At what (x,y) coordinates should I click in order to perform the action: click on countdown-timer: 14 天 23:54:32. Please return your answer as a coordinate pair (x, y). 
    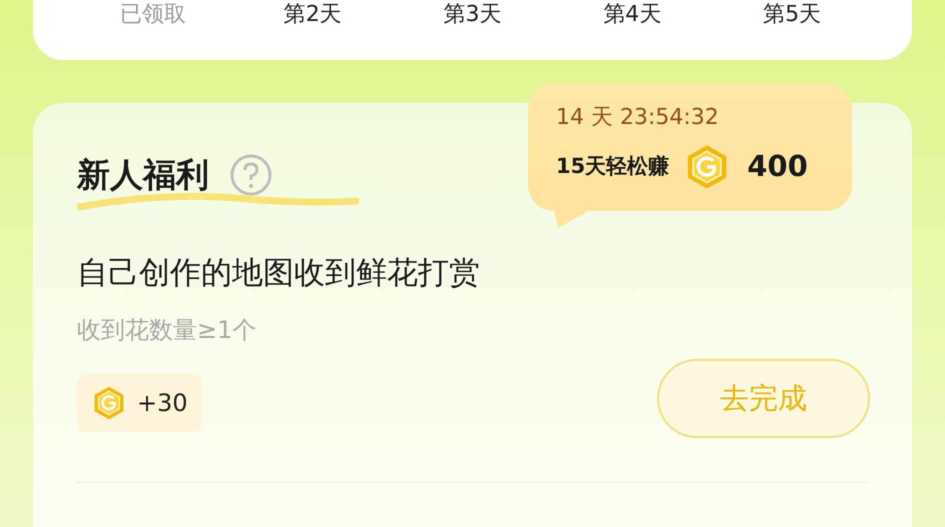
    Looking at the image, I should click on (638, 118).